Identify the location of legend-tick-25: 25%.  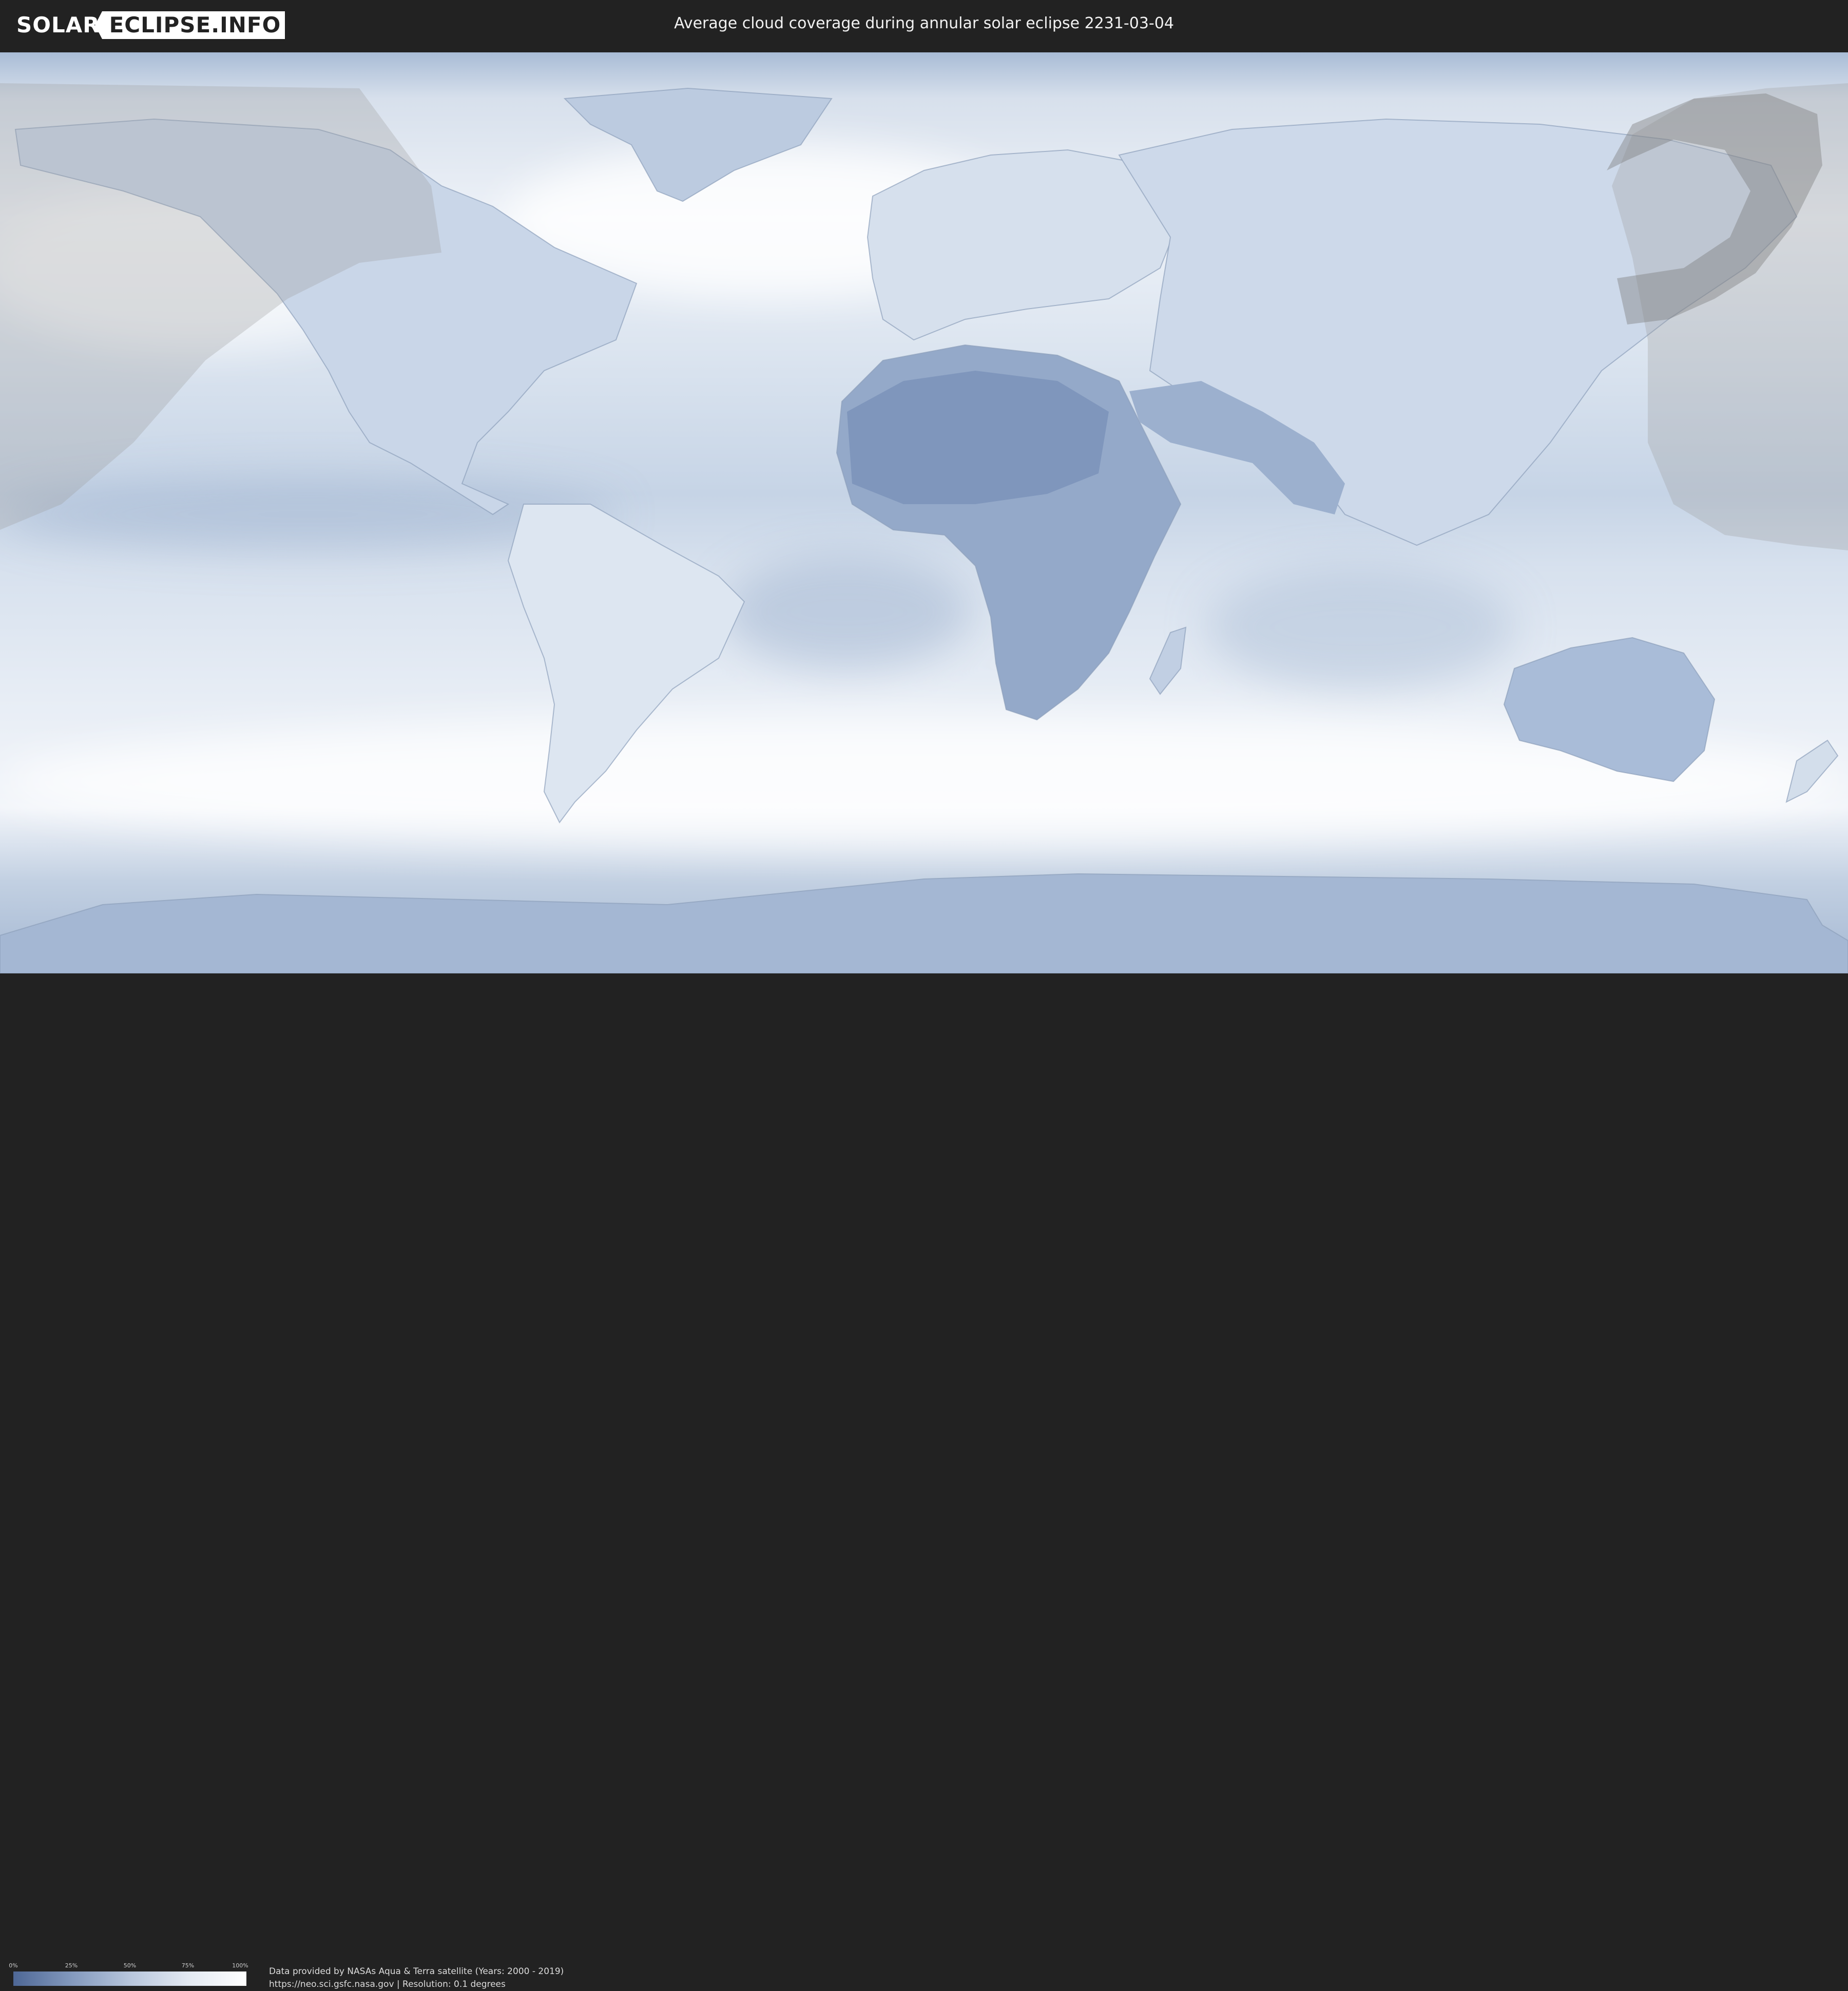
(71, 1966).